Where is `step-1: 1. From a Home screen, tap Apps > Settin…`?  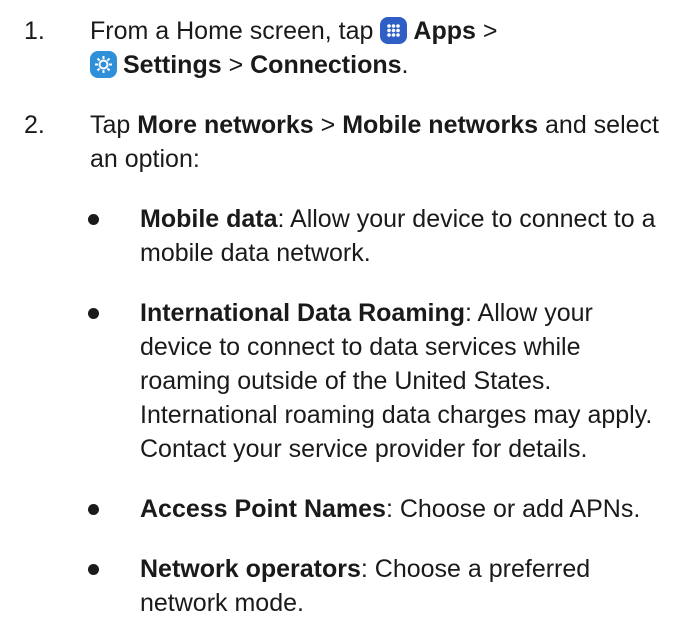 step-1: 1. From a Home screen, tap Apps > Settin… is located at coordinates (343, 48).